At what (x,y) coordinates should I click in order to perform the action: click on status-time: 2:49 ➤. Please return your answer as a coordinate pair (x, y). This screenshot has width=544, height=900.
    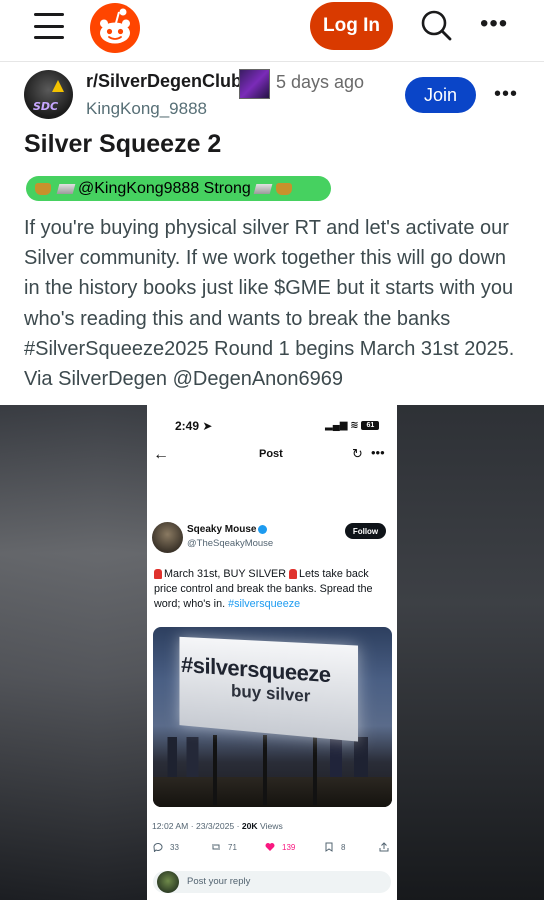
    Looking at the image, I should click on (194, 426).